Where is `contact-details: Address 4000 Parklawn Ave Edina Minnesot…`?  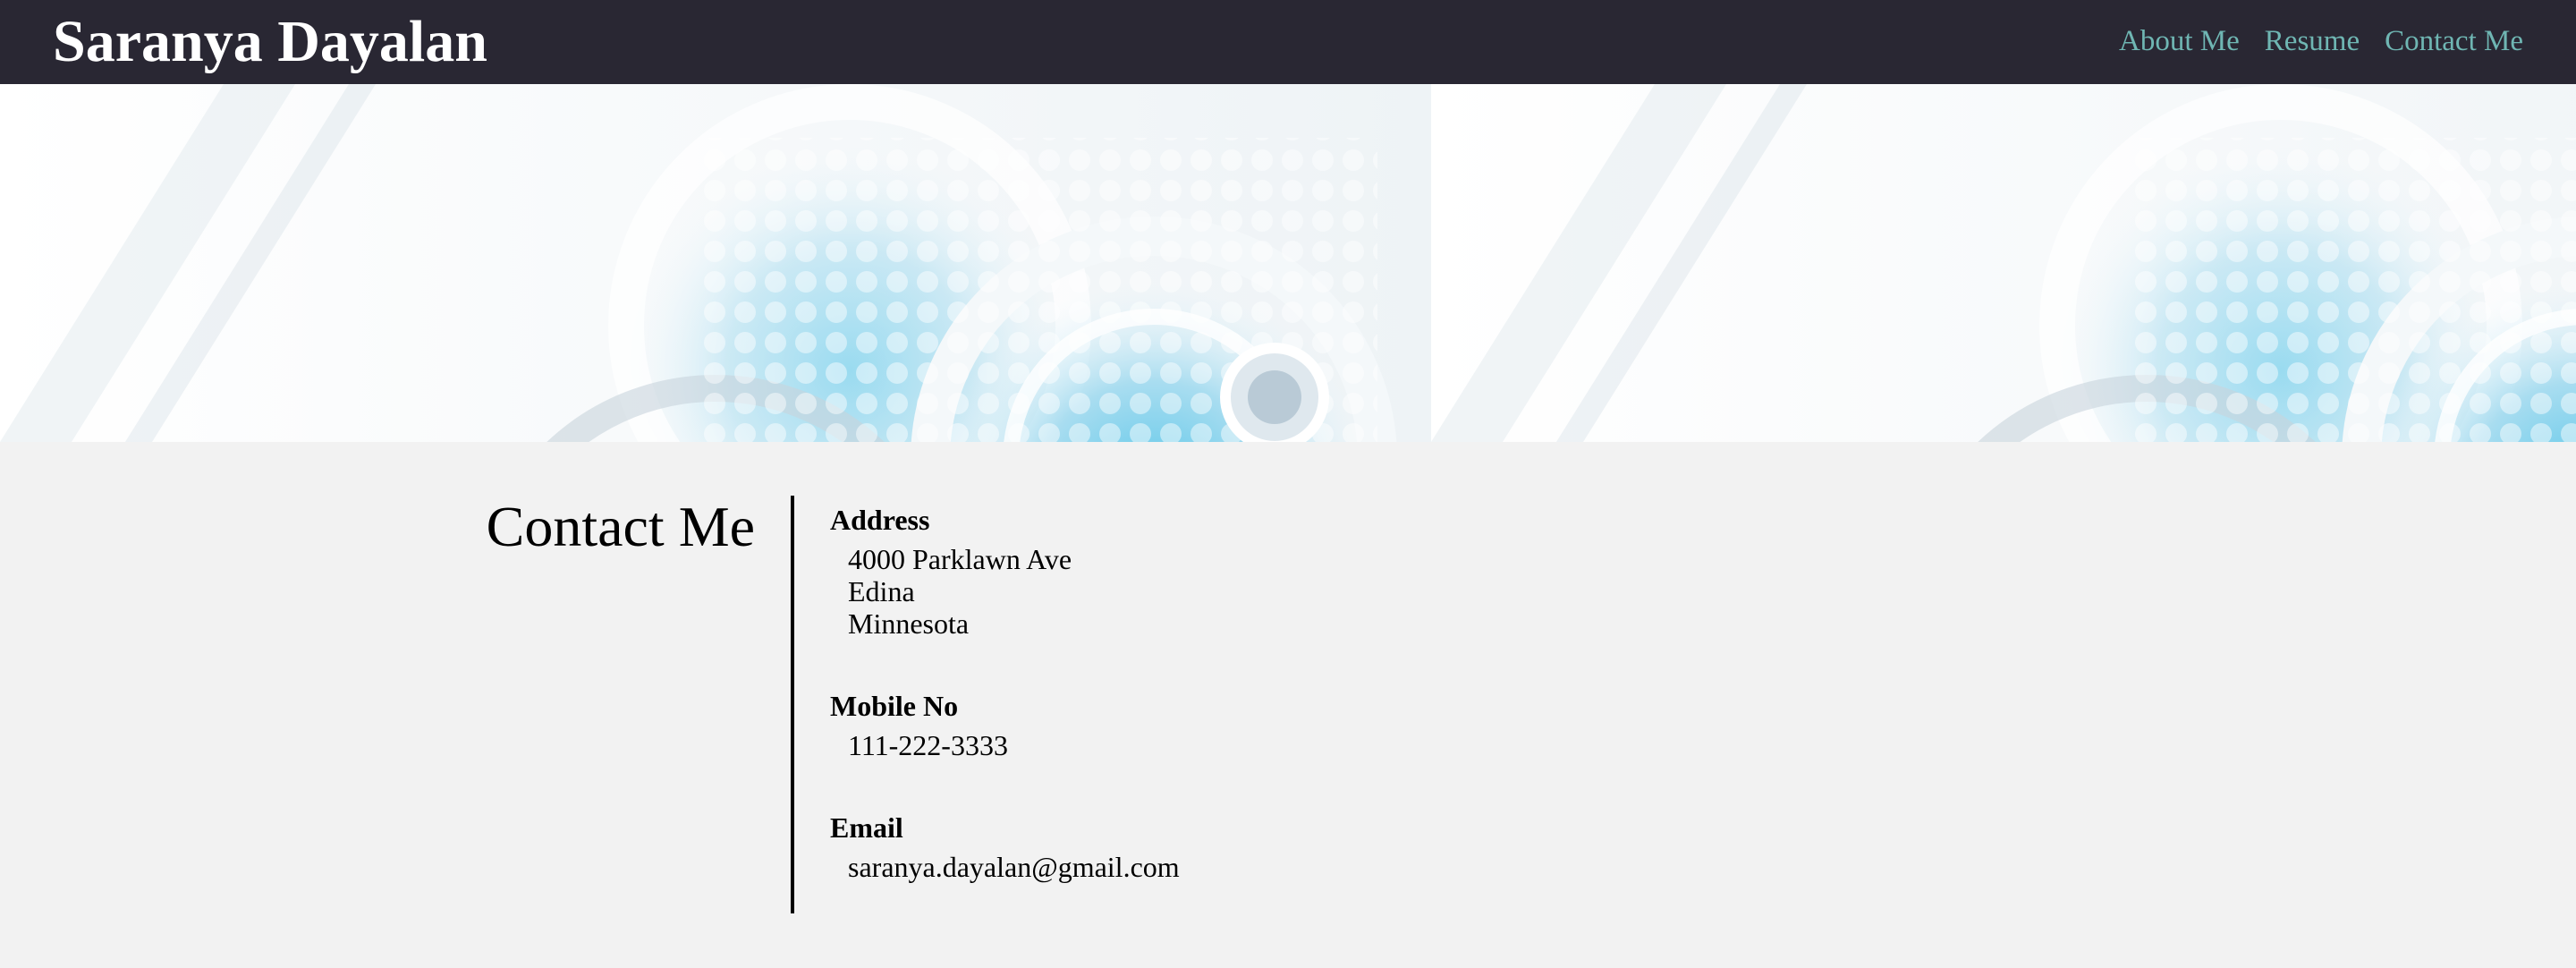
contact-details: Address 4000 Parklawn Ave Edina Minnesot… is located at coordinates (1232, 716).